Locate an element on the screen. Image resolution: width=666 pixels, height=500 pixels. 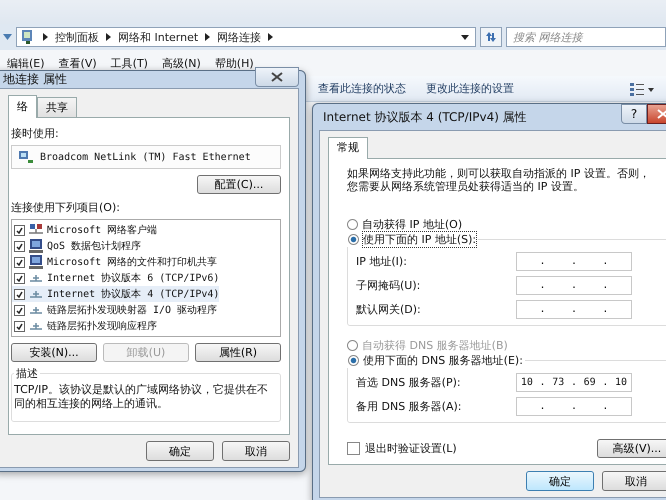
refresh-icon is located at coordinates (491, 37).